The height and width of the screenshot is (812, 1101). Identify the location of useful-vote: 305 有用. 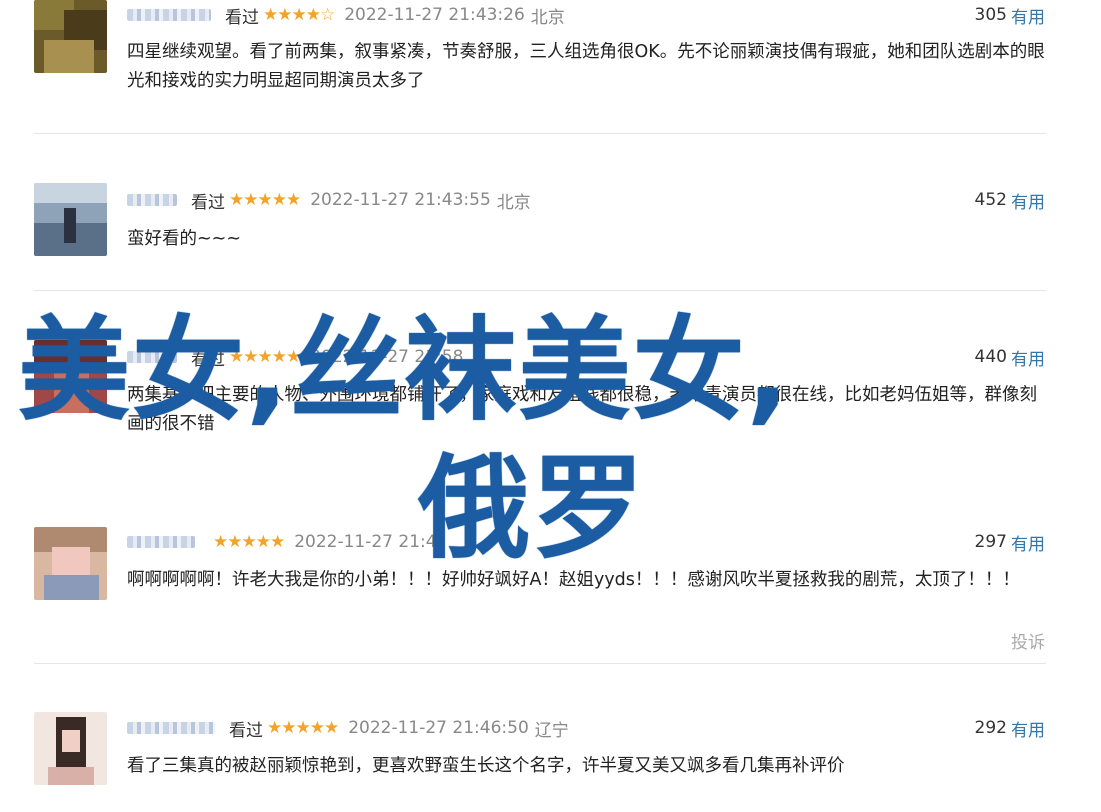
(1009, 15).